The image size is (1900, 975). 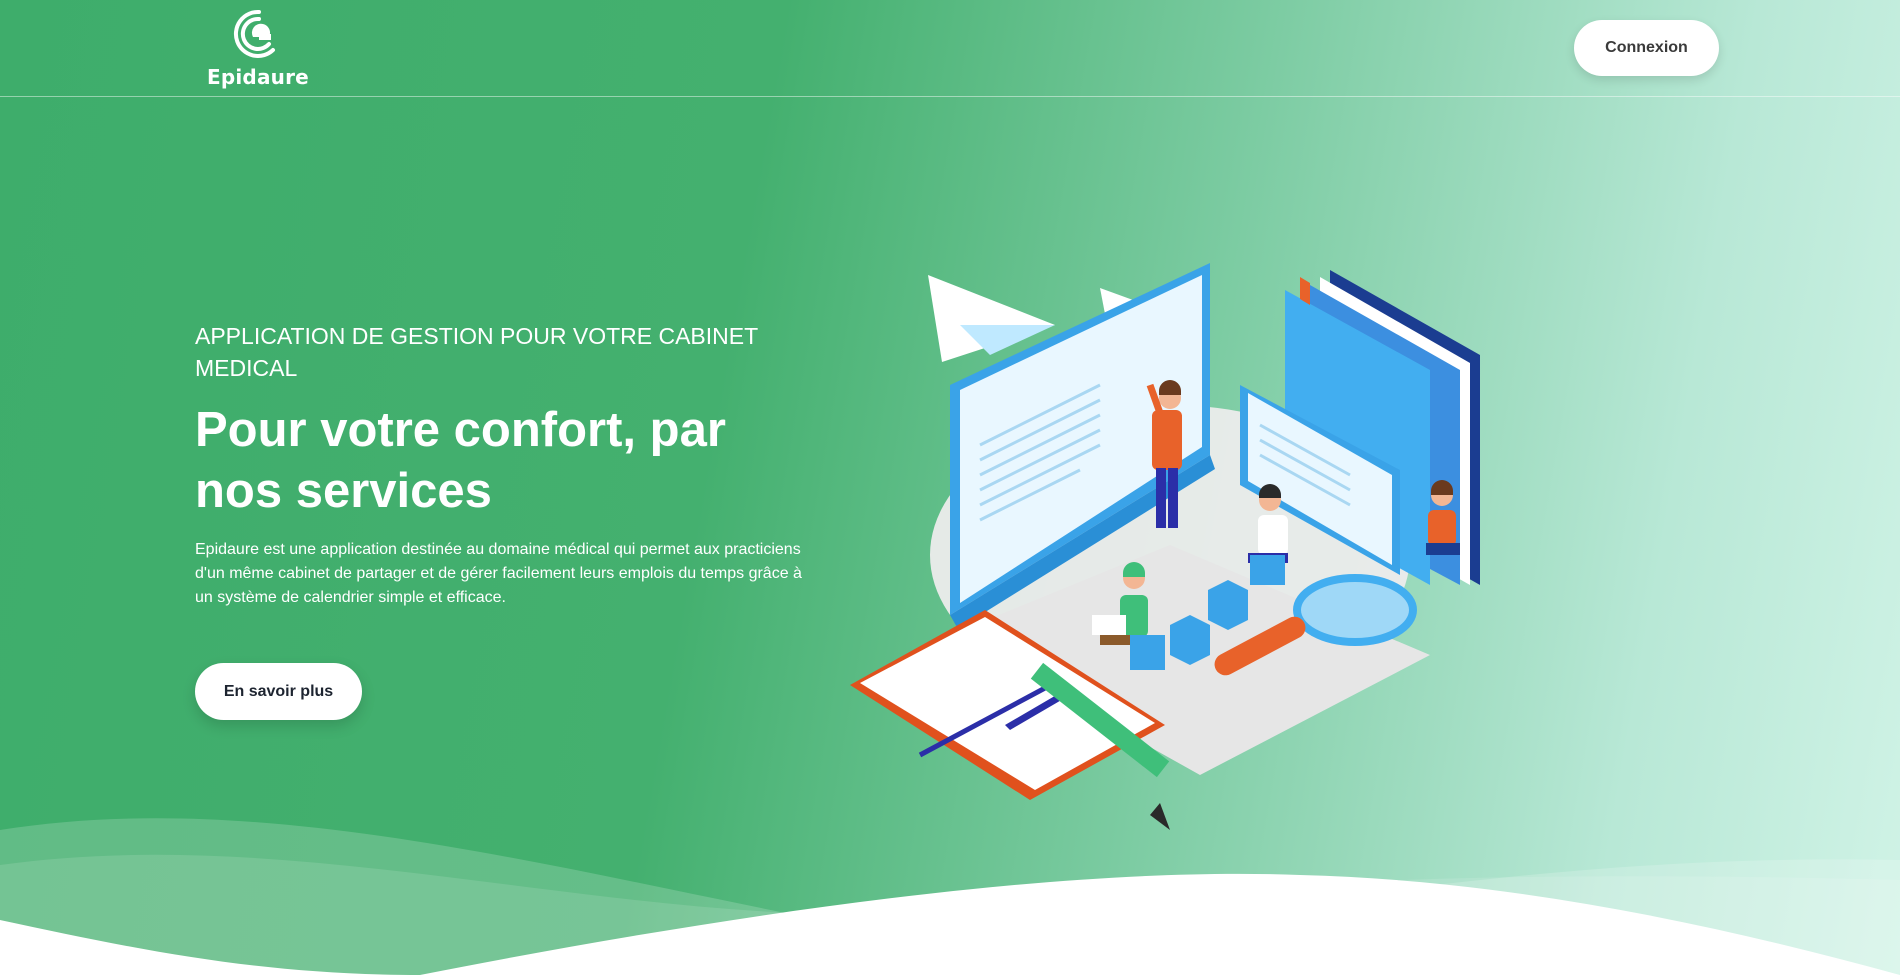 I want to click on logo: Epidaure, so click(x=258, y=48).